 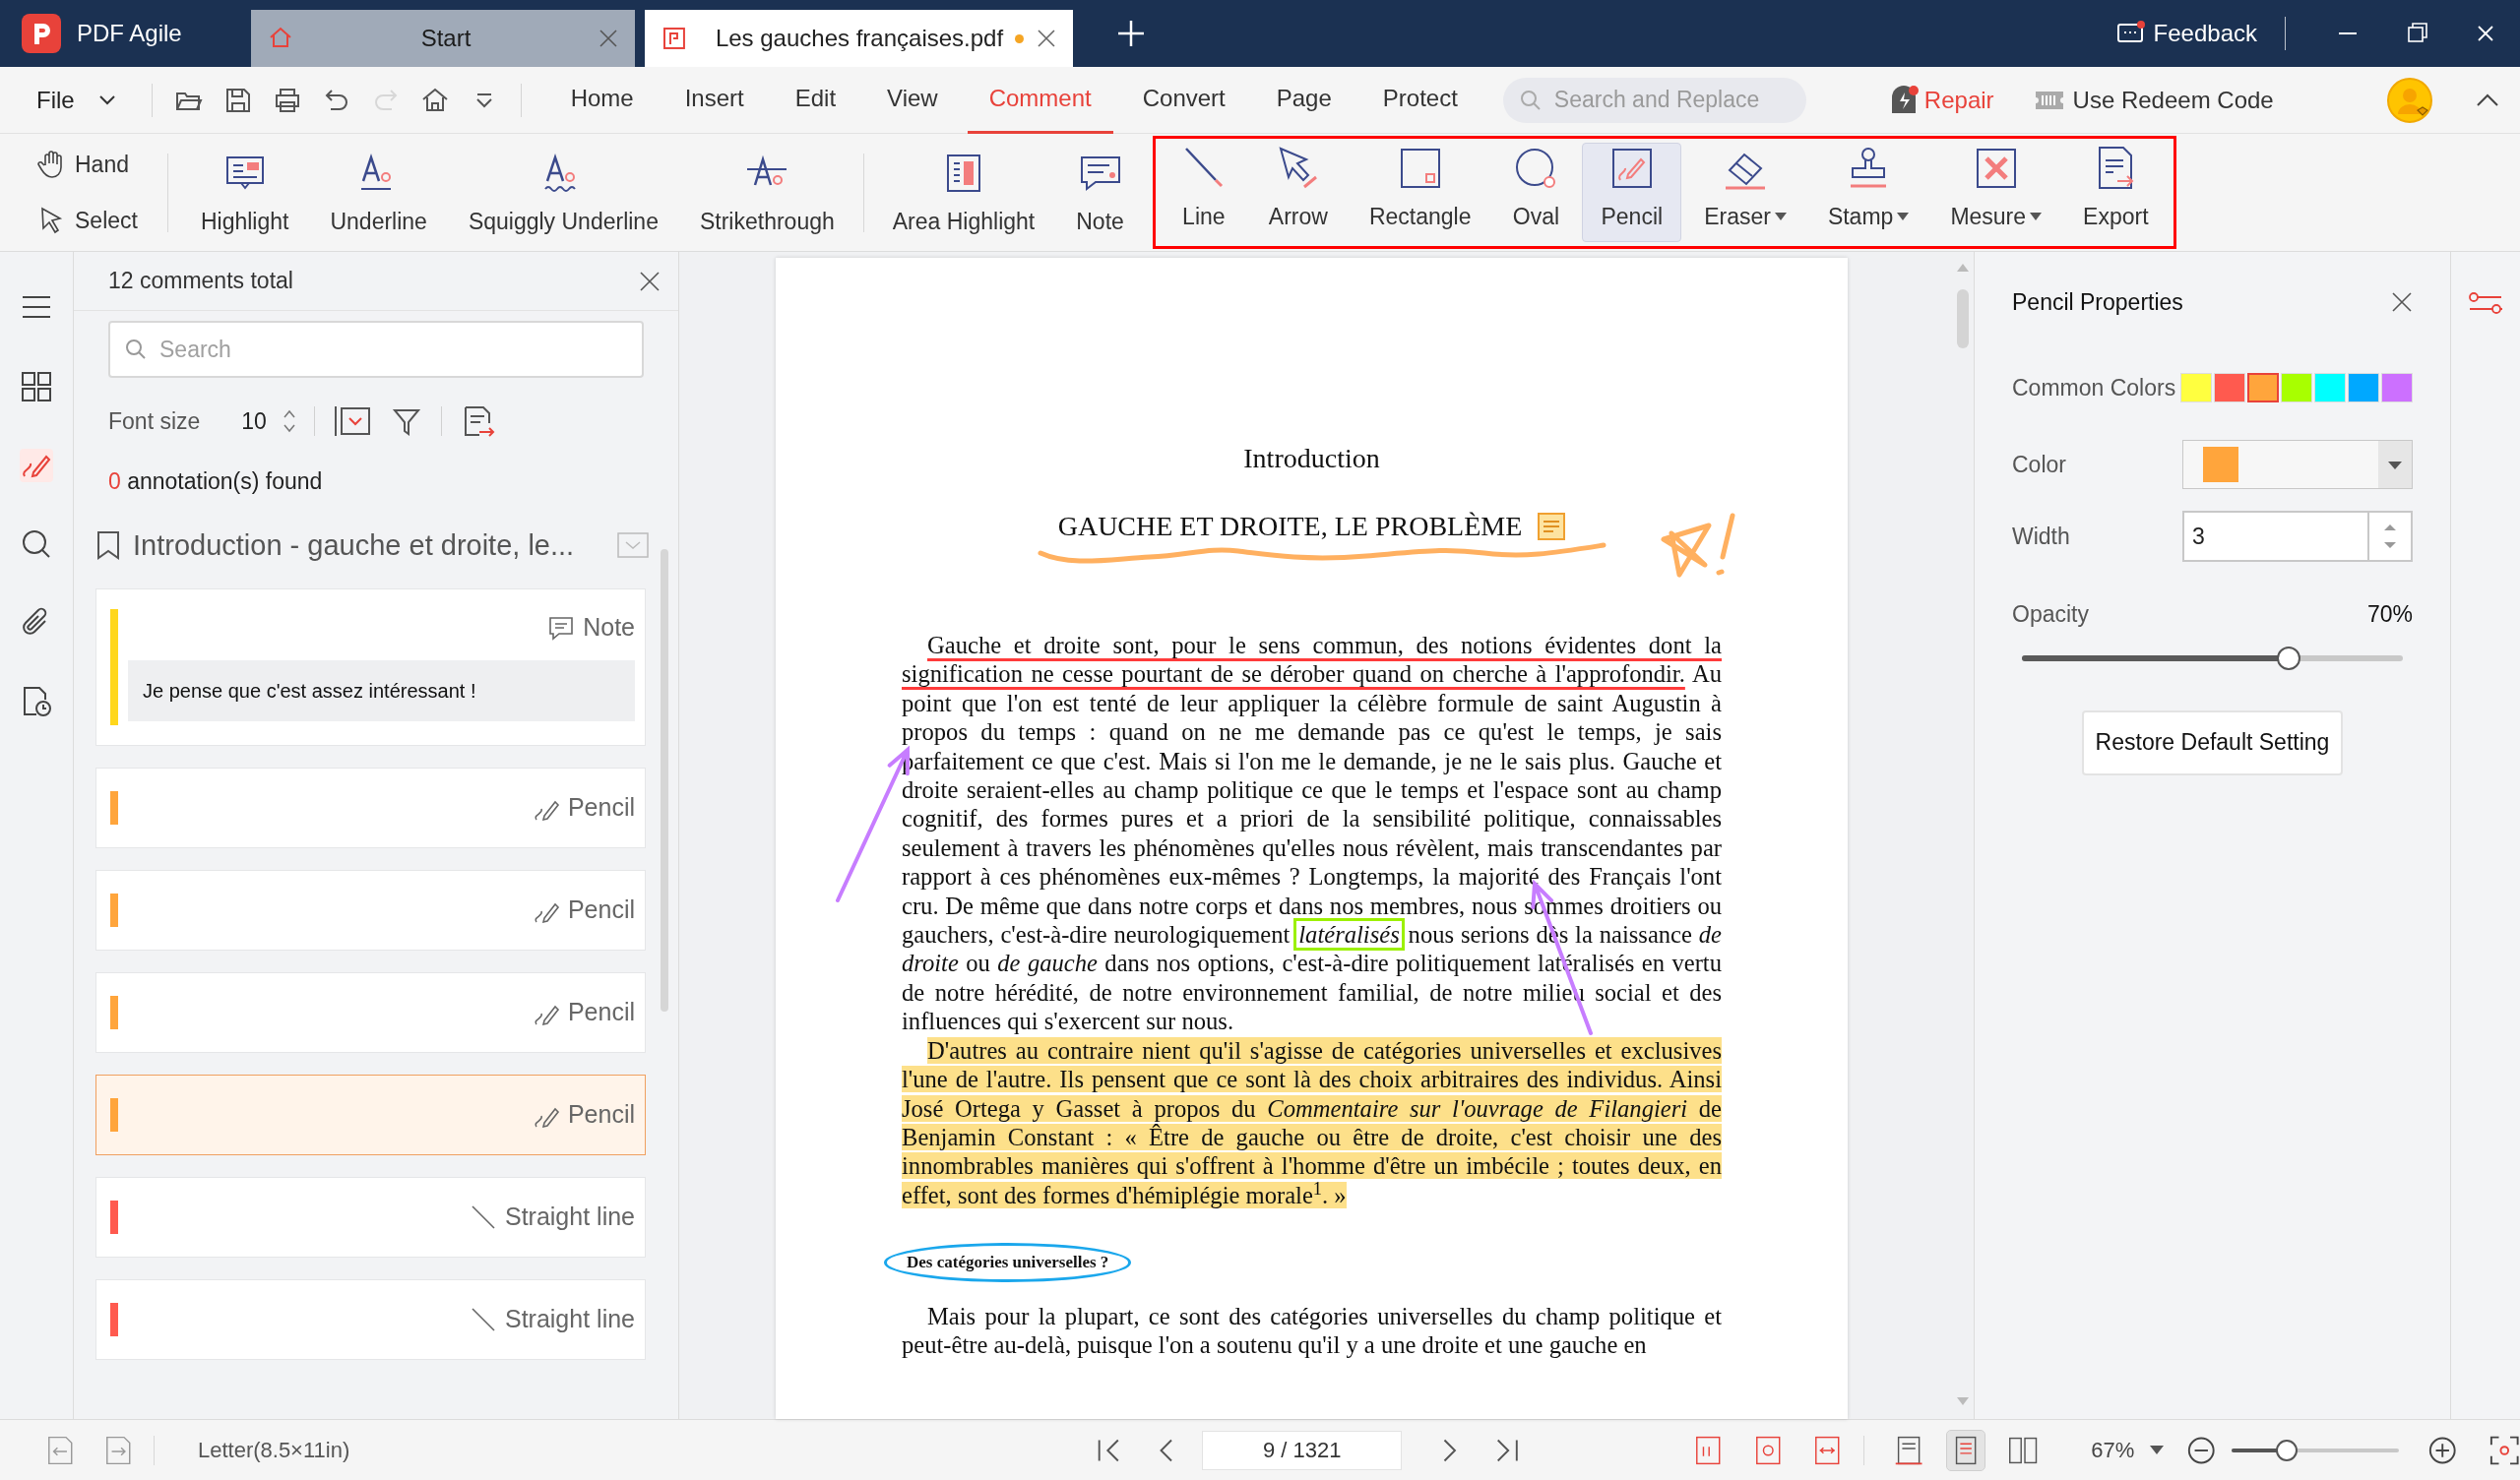 What do you see at coordinates (1203, 193) in the screenshot?
I see `line-tool-button: Line` at bounding box center [1203, 193].